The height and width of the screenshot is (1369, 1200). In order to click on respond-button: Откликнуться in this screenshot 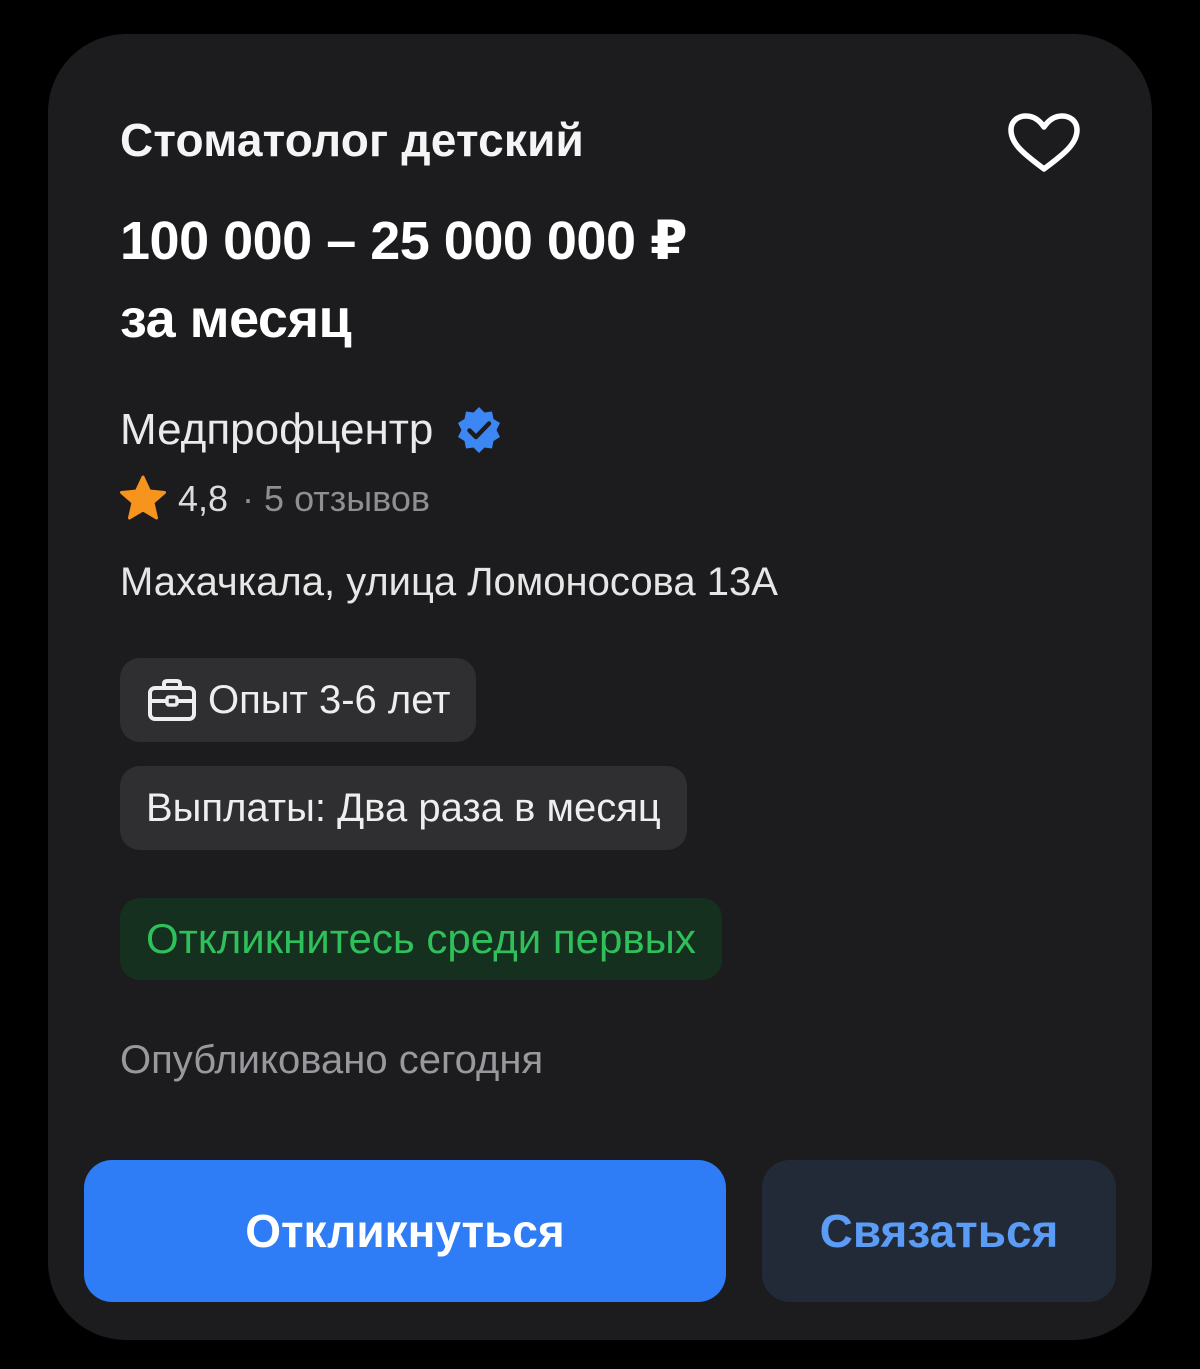, I will do `click(405, 1231)`.